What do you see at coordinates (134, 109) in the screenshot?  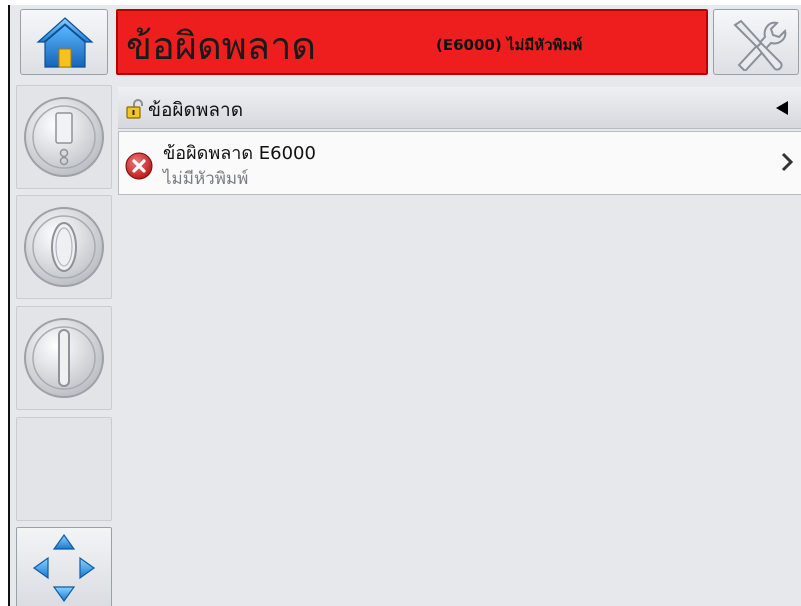 I see `padlock-icon` at bounding box center [134, 109].